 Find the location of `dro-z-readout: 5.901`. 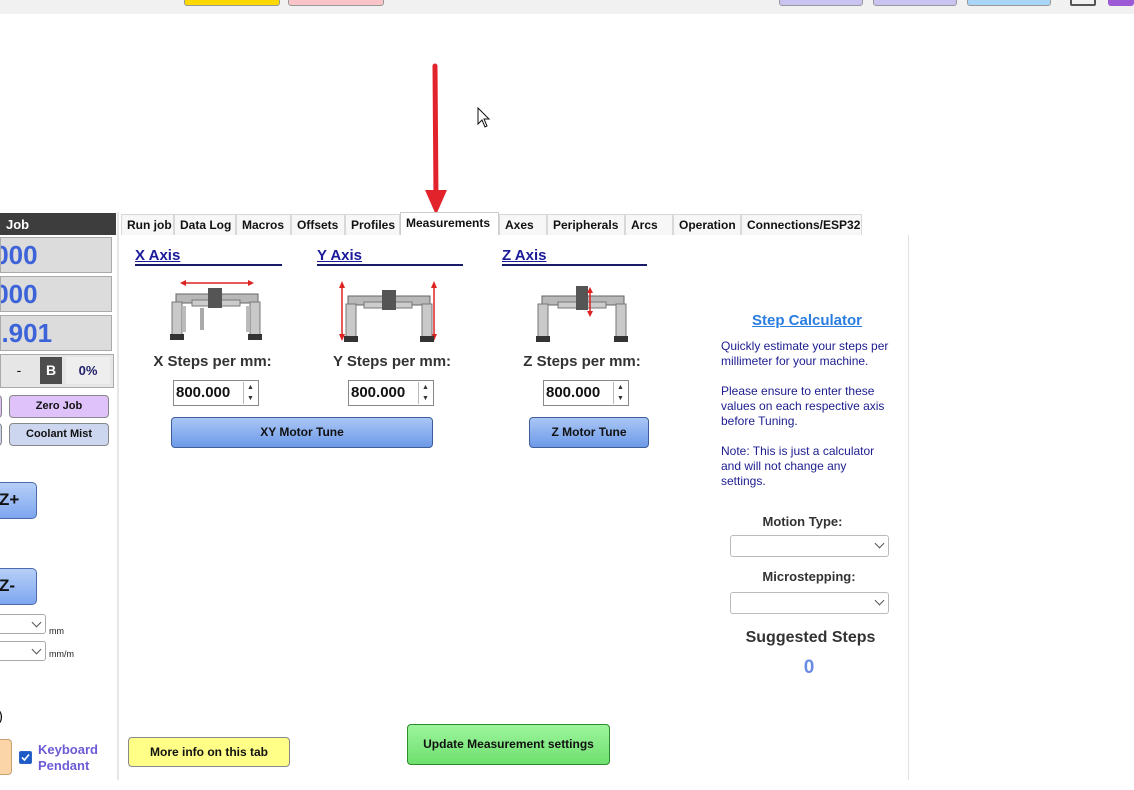

dro-z-readout: 5.901 is located at coordinates (56, 333).